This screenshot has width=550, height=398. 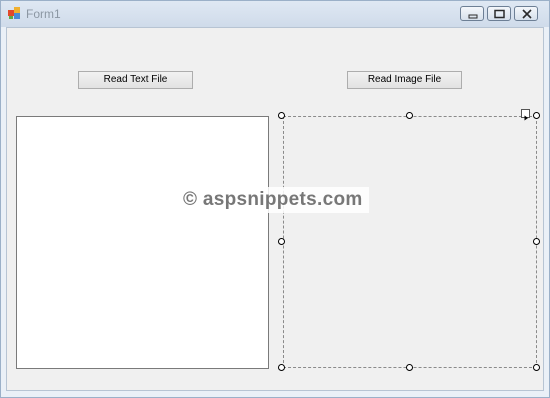 I want to click on resize-handle-bottom-right, so click(x=536, y=367).